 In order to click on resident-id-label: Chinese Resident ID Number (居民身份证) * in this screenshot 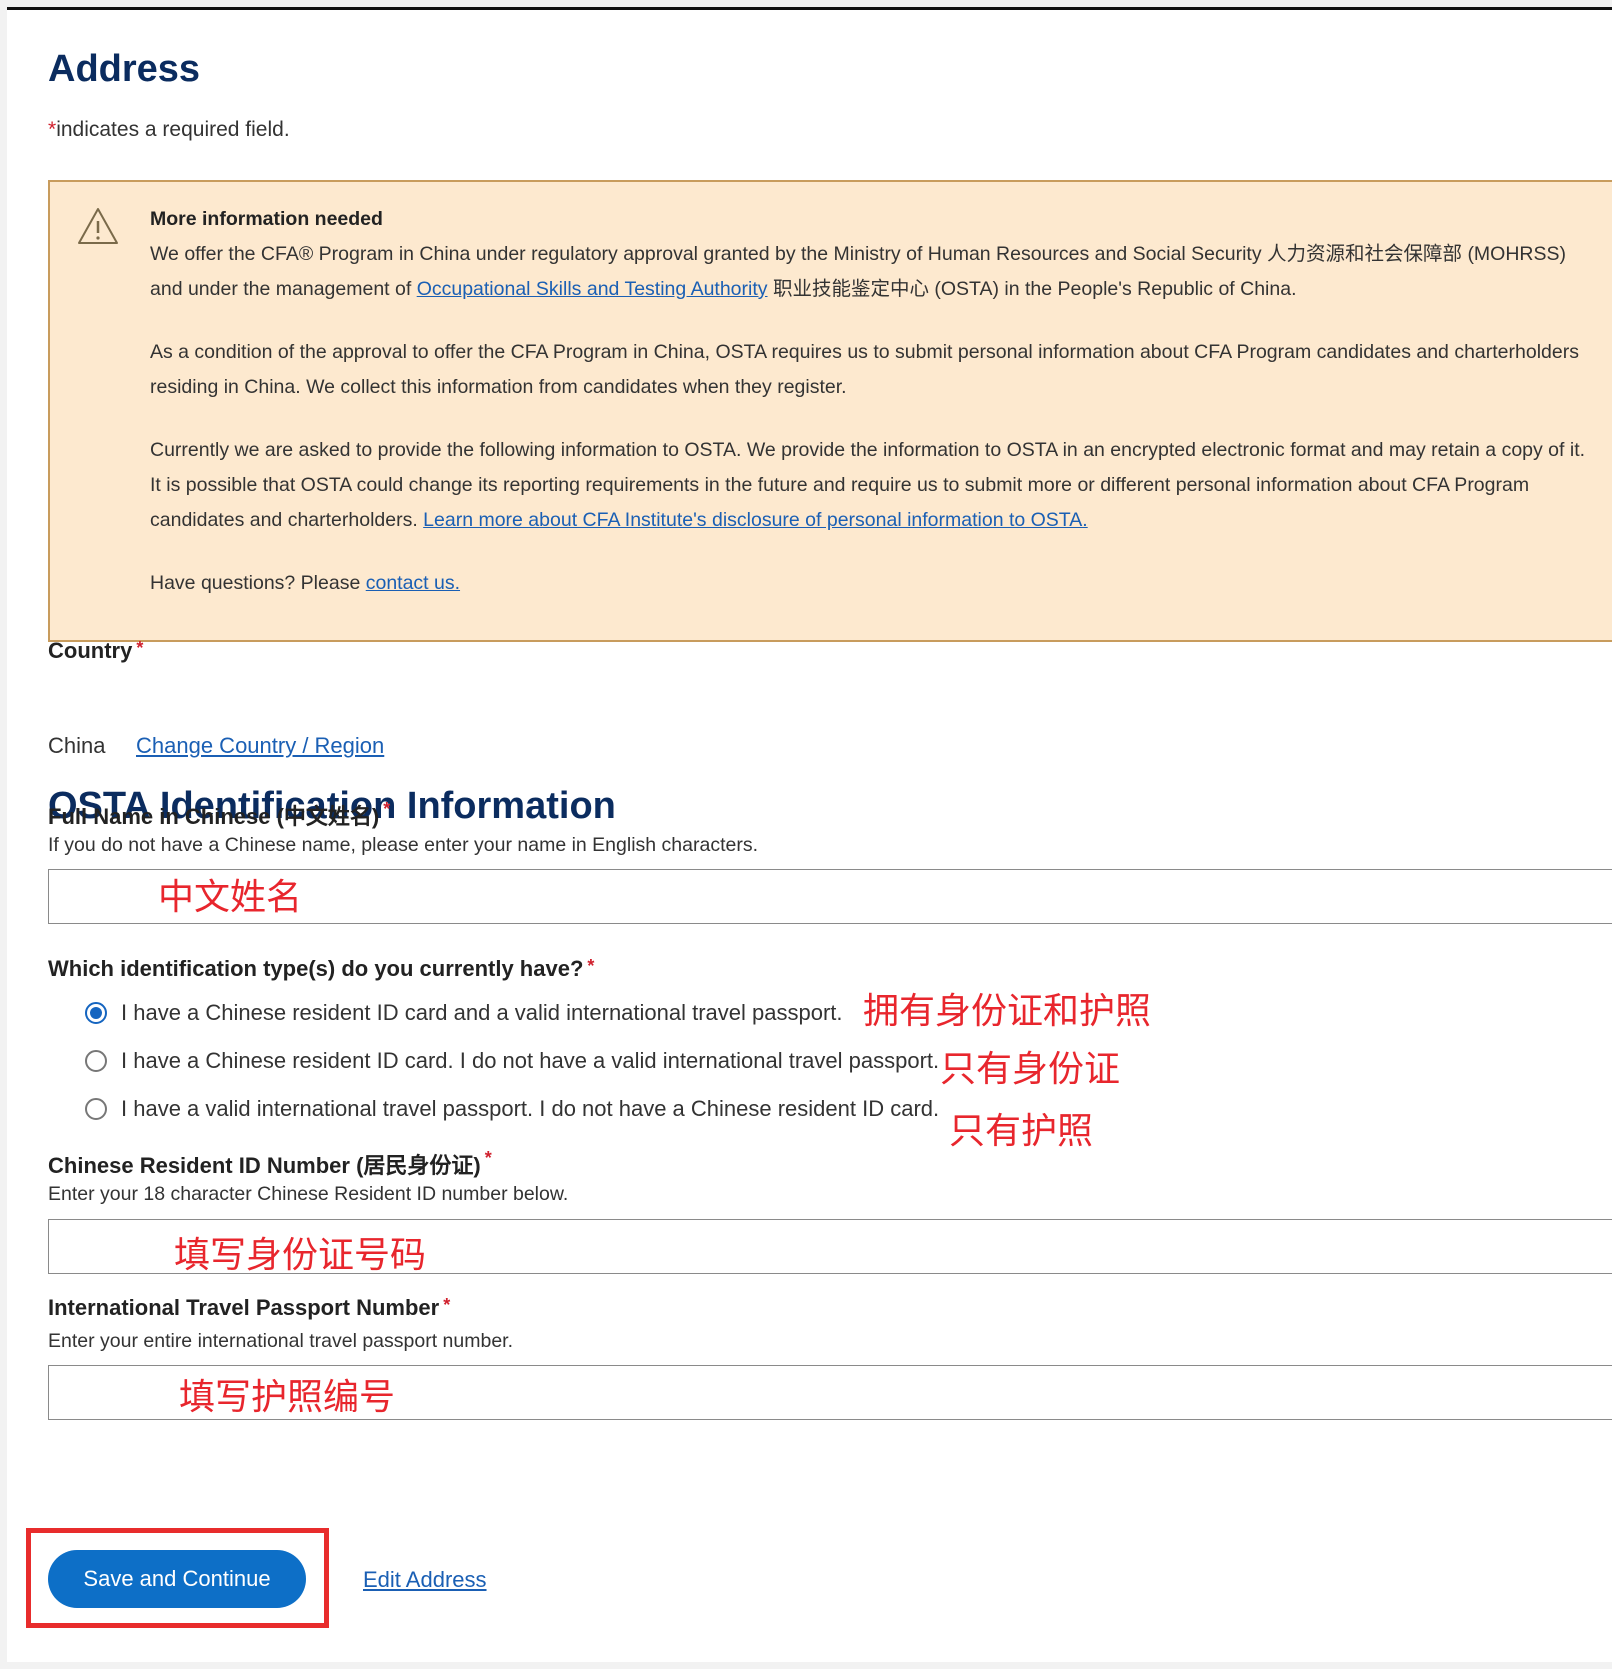, I will do `click(270, 1164)`.